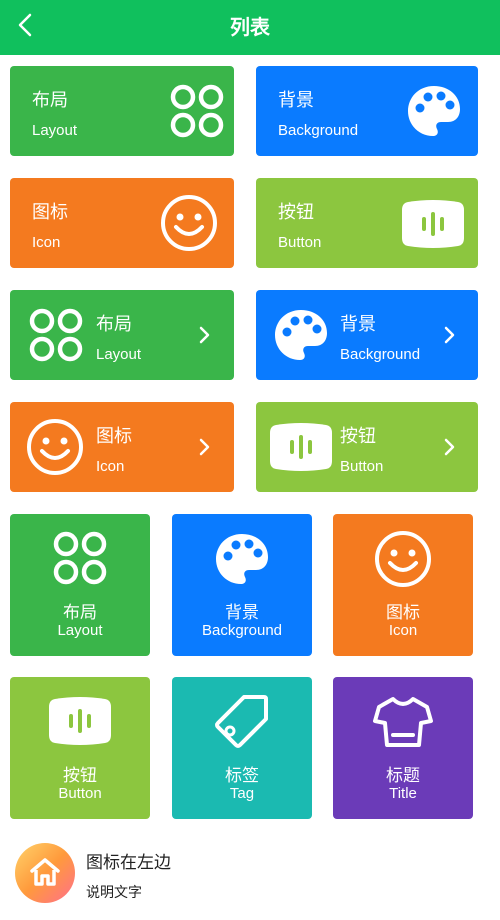 This screenshot has width=500, height=920. I want to click on home-icon, so click(45, 872).